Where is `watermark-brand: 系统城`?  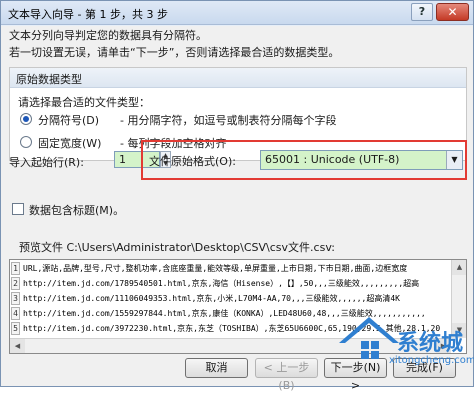
watermark-brand: 系统城 is located at coordinates (430, 343).